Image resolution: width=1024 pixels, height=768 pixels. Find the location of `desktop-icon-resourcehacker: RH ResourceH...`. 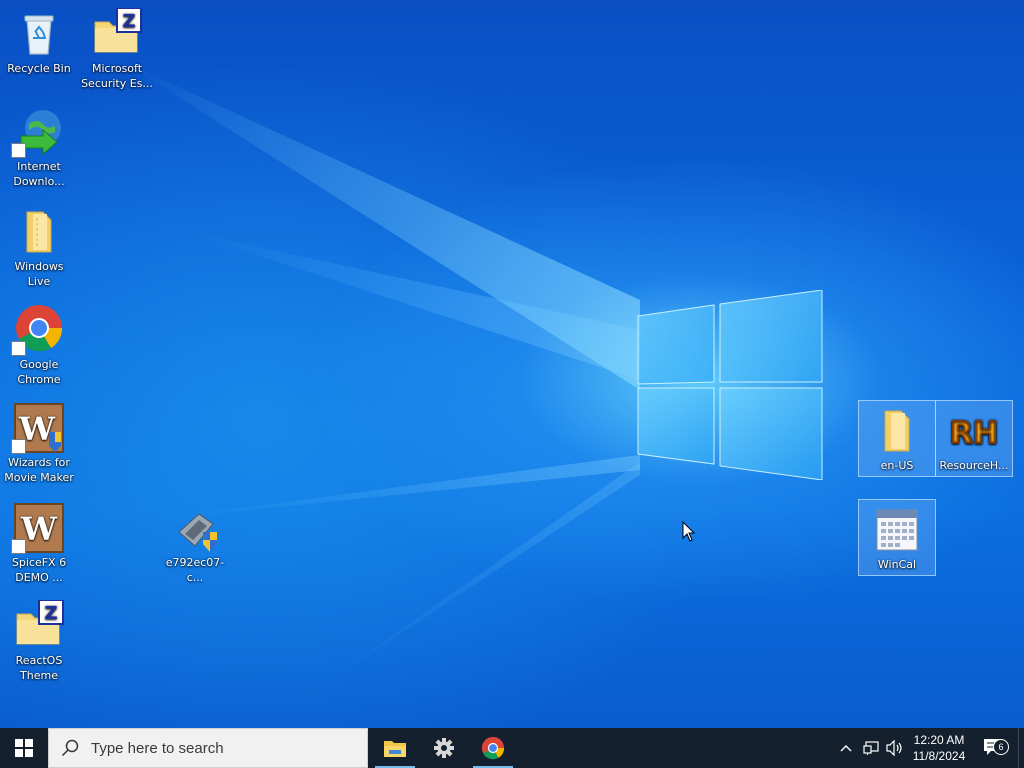

desktop-icon-resourcehacker: RH ResourceH... is located at coordinates (974, 438).